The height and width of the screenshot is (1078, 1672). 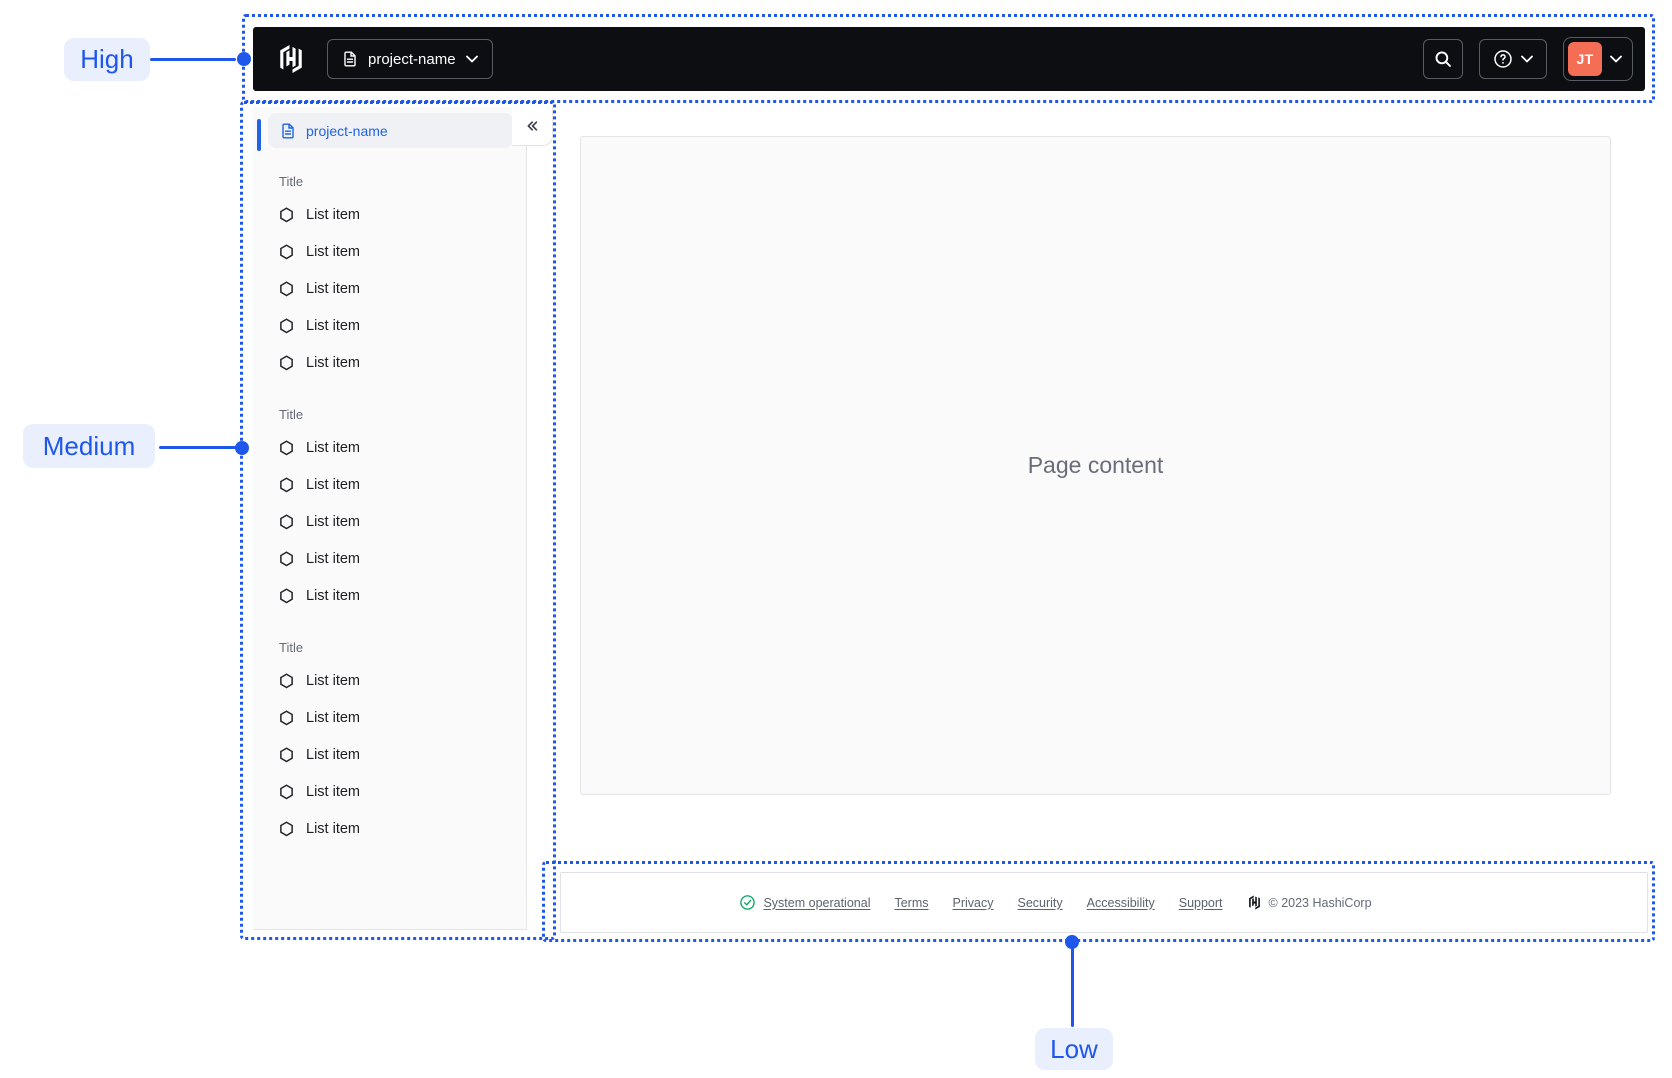 What do you see at coordinates (1309, 902) in the screenshot?
I see `footer-copyright: © 2023 HashiCorp` at bounding box center [1309, 902].